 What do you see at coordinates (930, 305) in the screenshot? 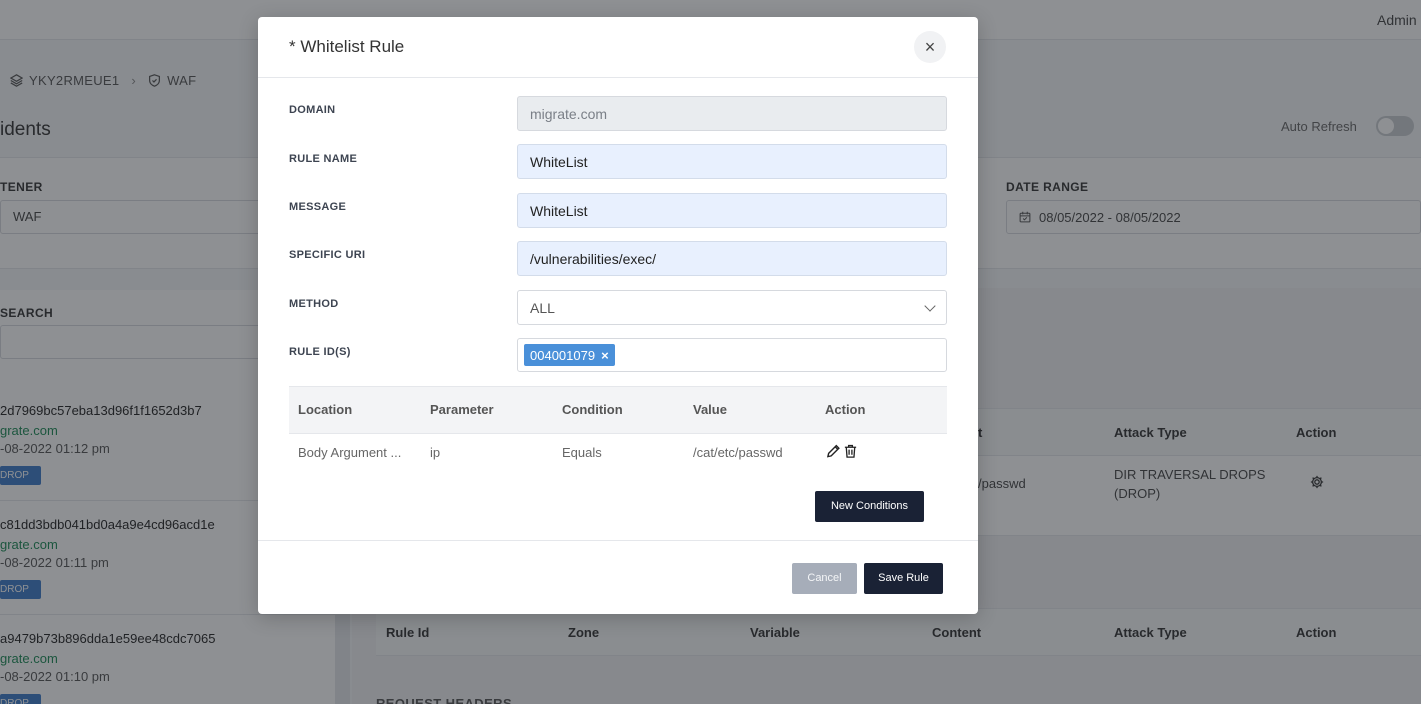
I see `chevron-down-icon` at bounding box center [930, 305].